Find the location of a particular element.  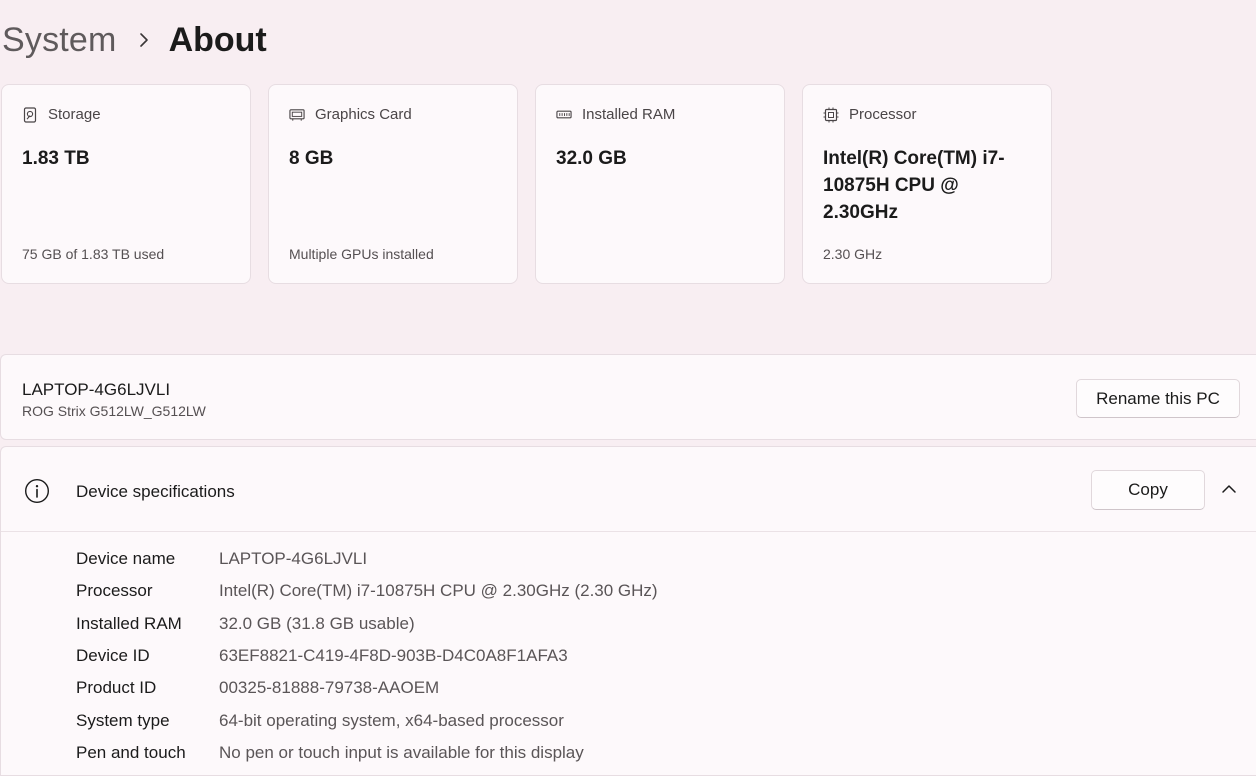

spec-label: Product ID is located at coordinates (116, 688).